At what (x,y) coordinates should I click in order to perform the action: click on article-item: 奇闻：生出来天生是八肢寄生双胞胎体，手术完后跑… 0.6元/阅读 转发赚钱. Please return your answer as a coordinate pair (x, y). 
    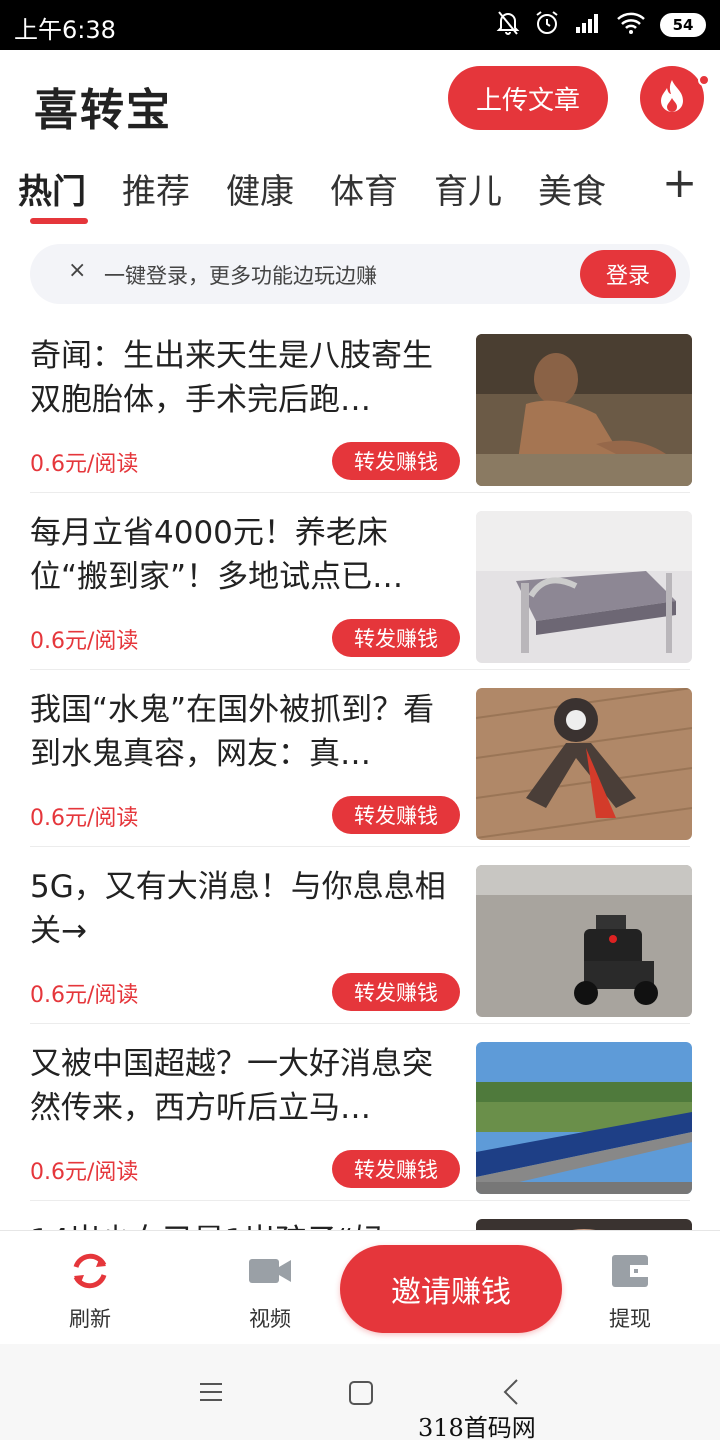
    Looking at the image, I should click on (360, 404).